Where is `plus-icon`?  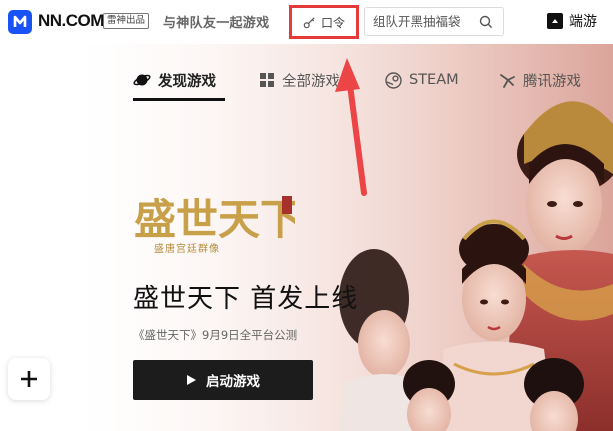 plus-icon is located at coordinates (29, 379).